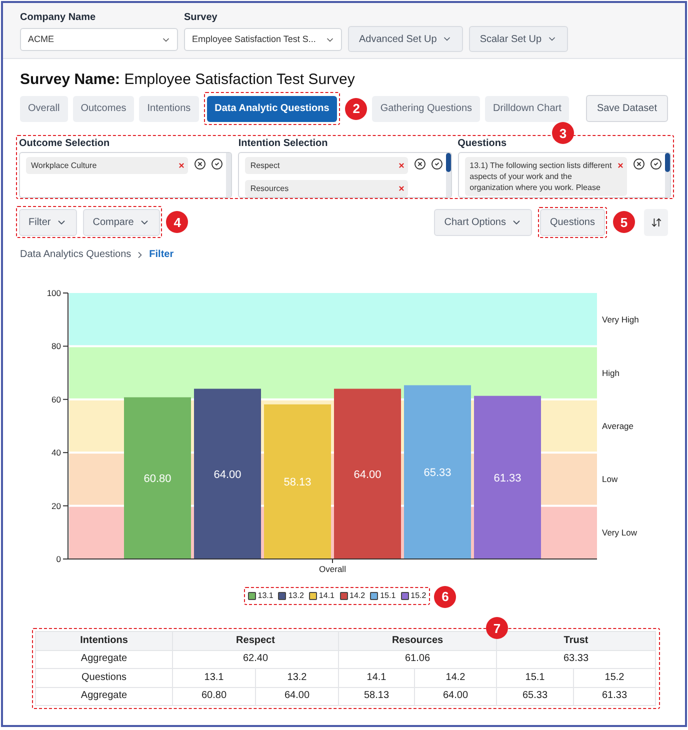 This screenshot has height=730, width=688. I want to click on table-cell: 65.33, so click(535, 696).